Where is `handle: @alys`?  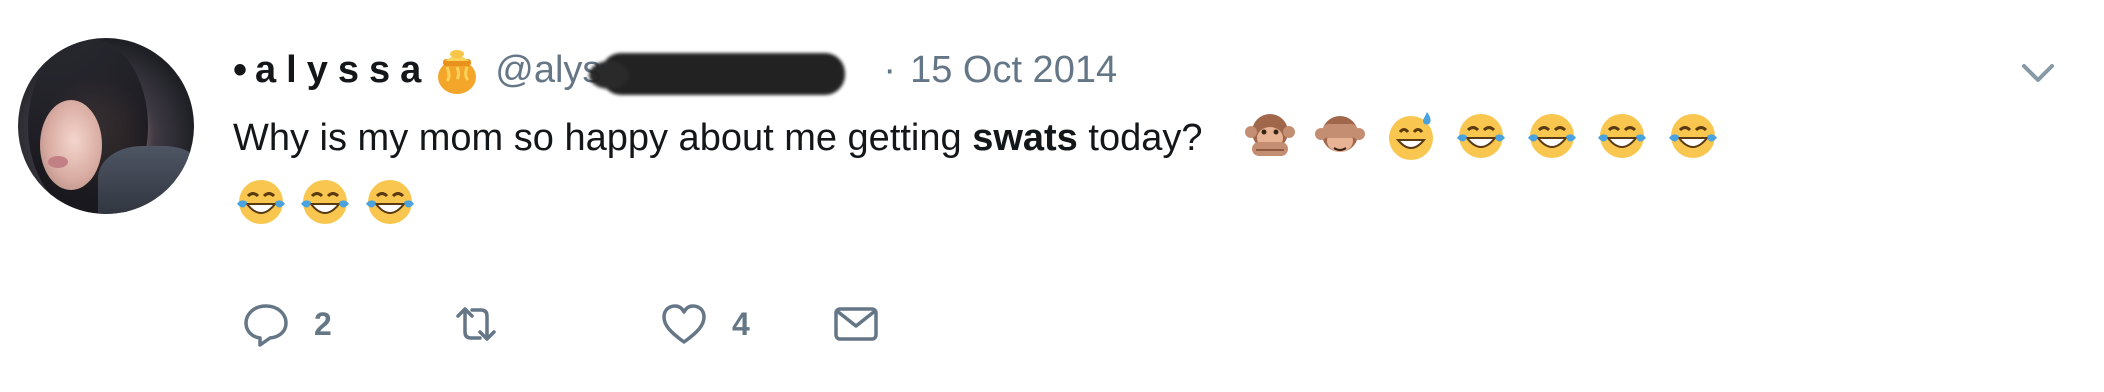
handle: @alys is located at coordinates (683, 71).